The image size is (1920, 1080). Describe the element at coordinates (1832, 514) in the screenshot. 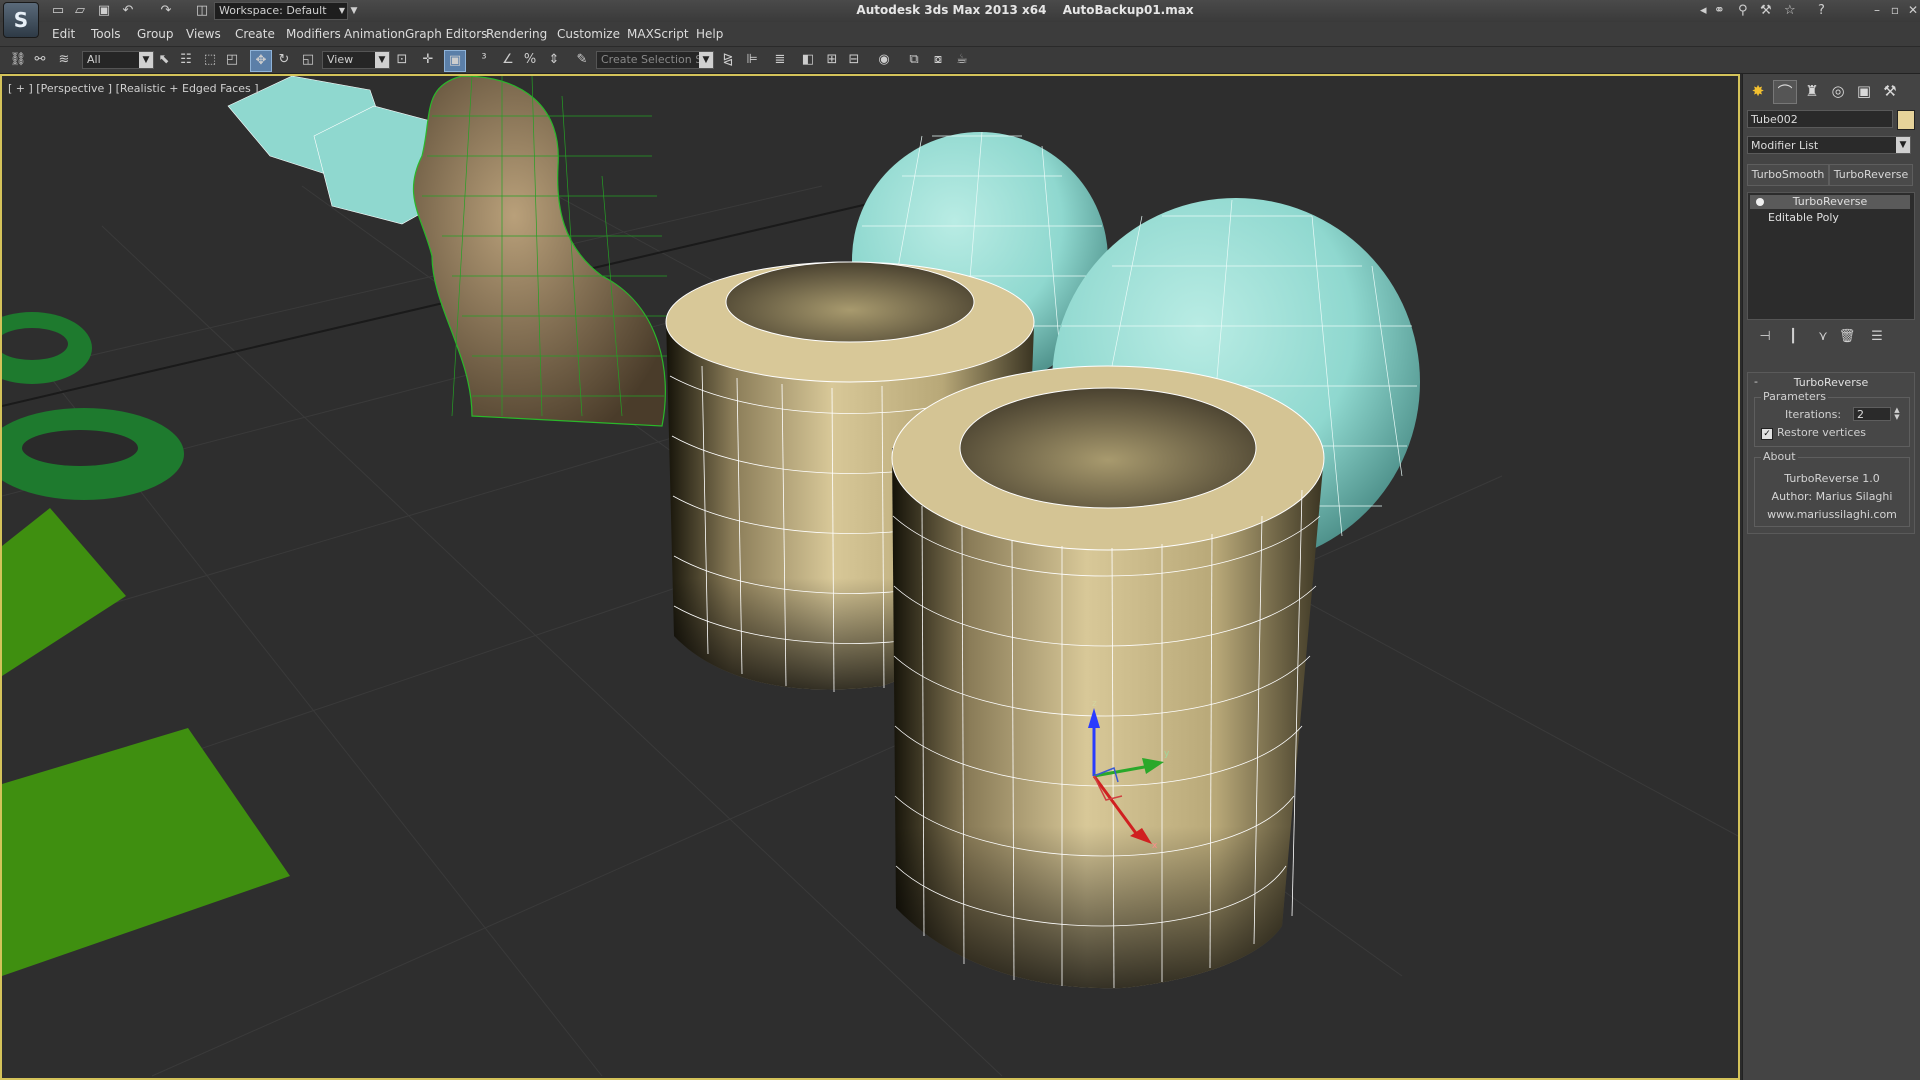

I see `about-website: www.mariussilaghi.com` at that location.